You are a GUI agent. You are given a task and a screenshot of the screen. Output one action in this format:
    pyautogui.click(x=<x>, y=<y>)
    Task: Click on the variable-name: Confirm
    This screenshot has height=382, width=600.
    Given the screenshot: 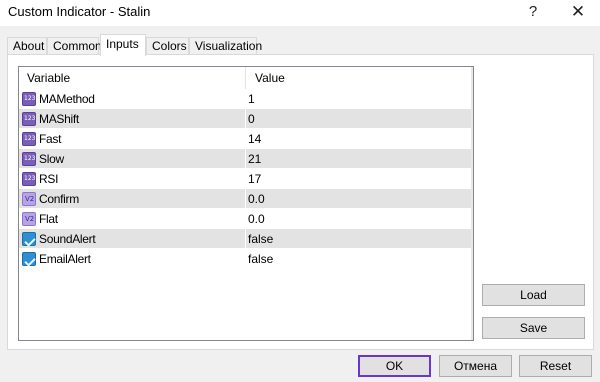 What is the action you would take?
    pyautogui.click(x=59, y=199)
    